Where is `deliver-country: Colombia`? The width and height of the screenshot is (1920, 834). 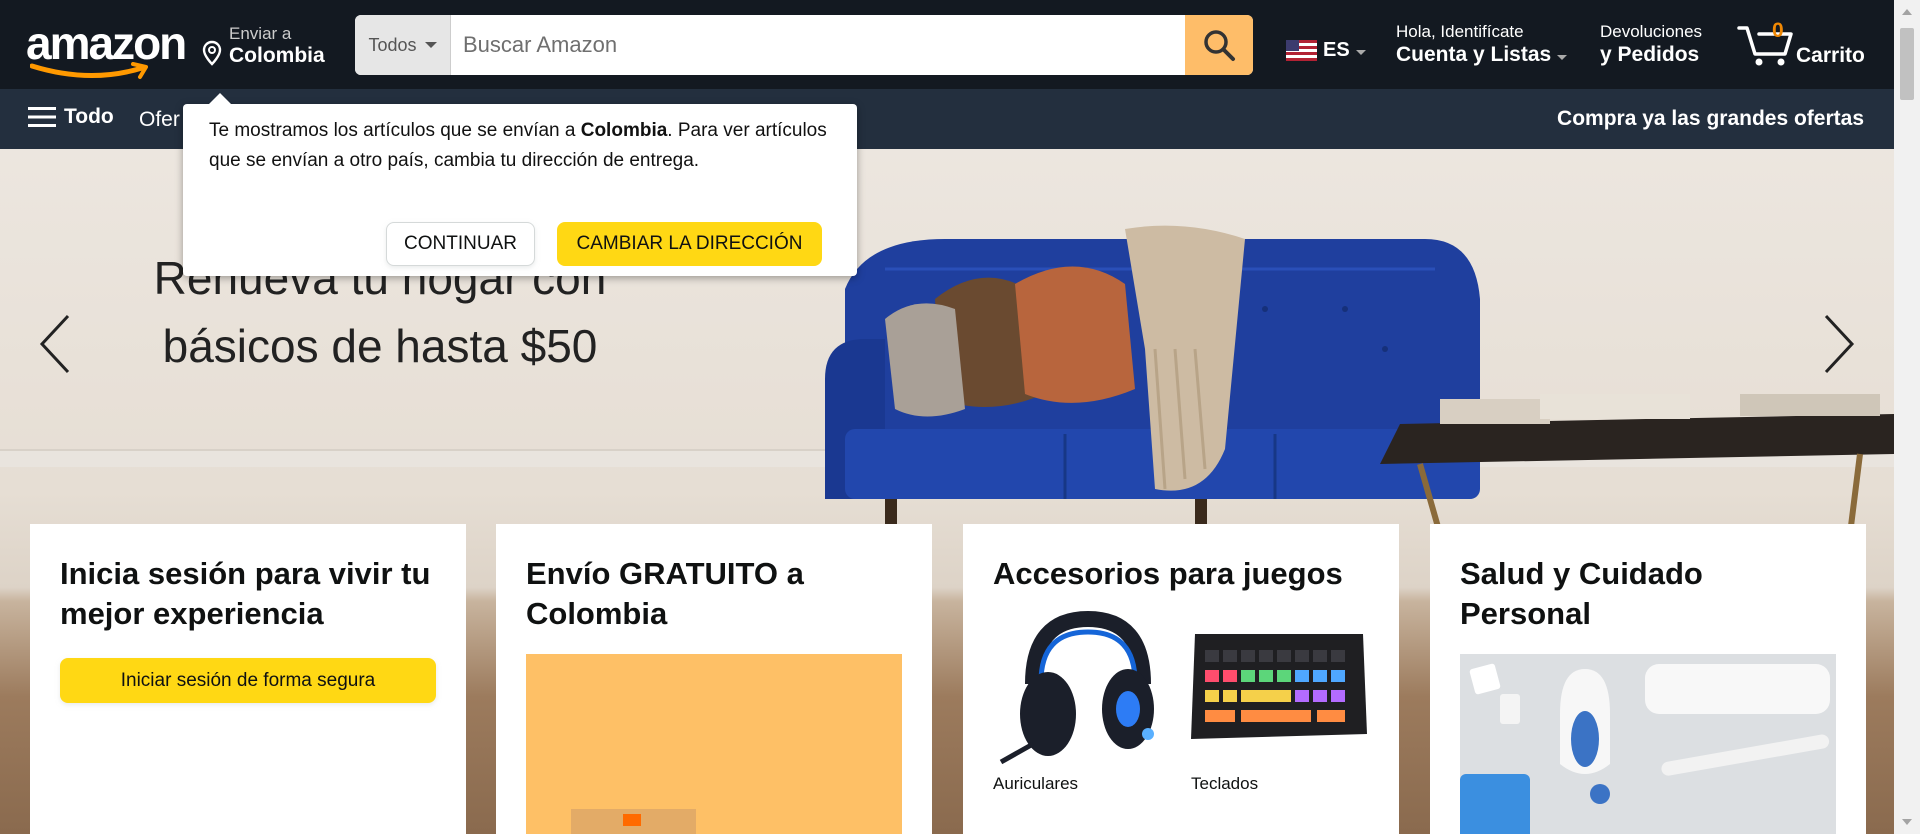
deliver-country: Colombia is located at coordinates (277, 55).